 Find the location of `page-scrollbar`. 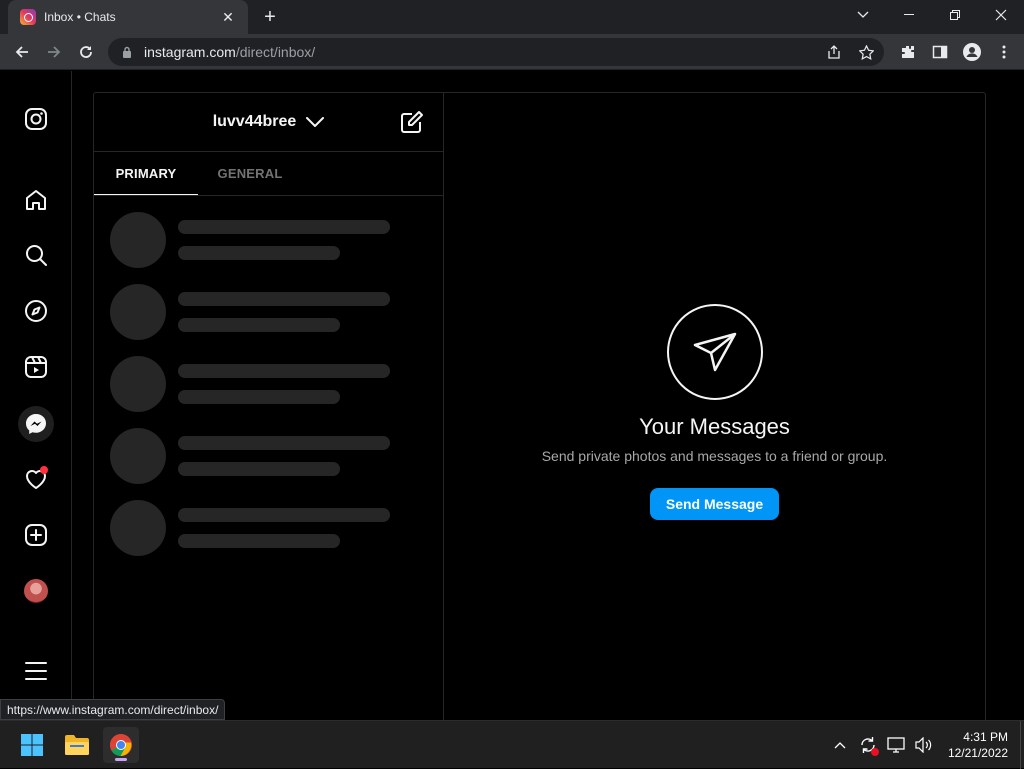

page-scrollbar is located at coordinates (1019, 395).